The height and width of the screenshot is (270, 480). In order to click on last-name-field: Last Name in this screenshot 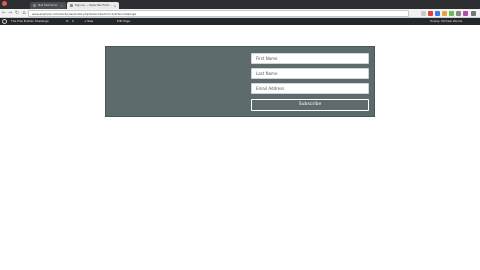, I will do `click(310, 73)`.